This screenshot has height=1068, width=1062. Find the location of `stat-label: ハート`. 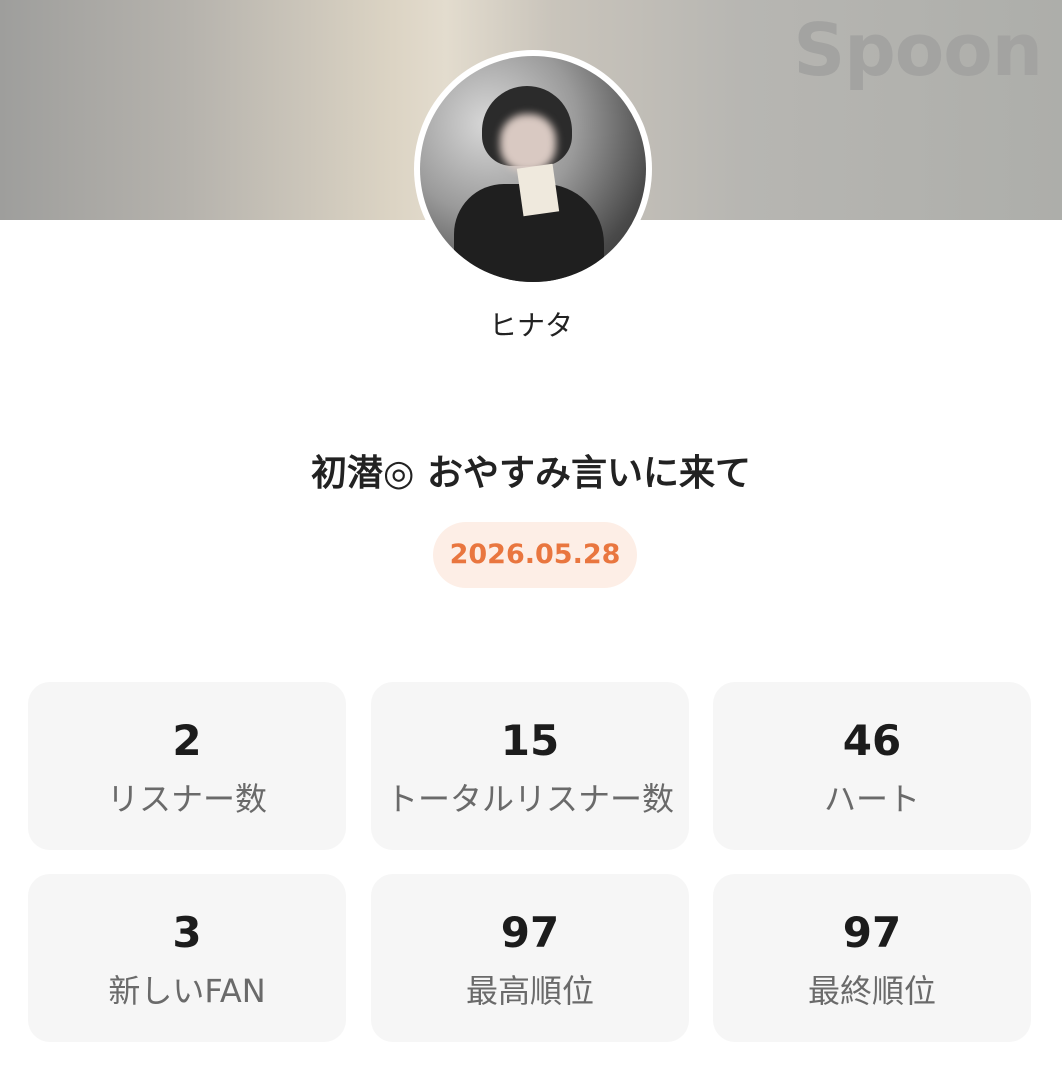

stat-label: ハート is located at coordinates (871, 799).